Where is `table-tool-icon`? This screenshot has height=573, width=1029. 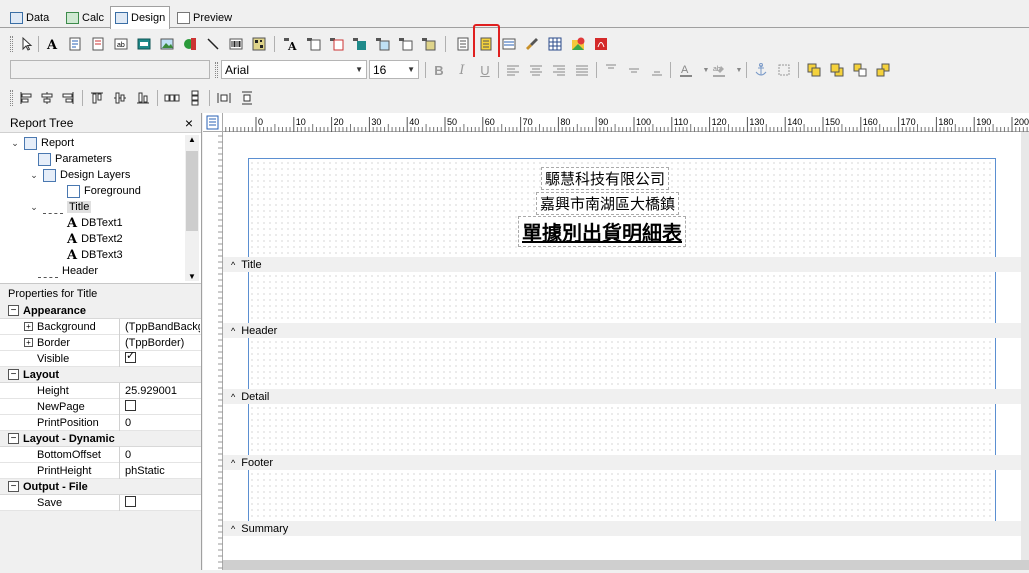
table-tool-icon is located at coordinates (555, 44).